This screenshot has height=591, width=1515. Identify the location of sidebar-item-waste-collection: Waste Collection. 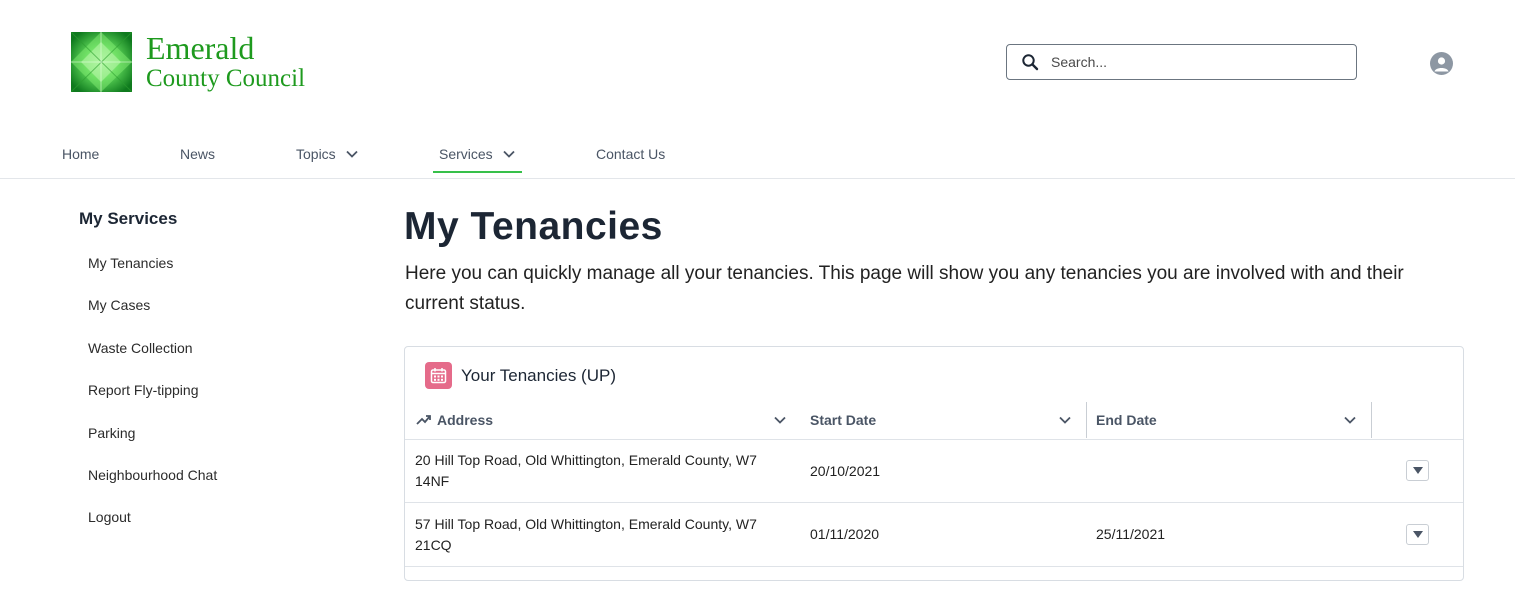
(152, 360).